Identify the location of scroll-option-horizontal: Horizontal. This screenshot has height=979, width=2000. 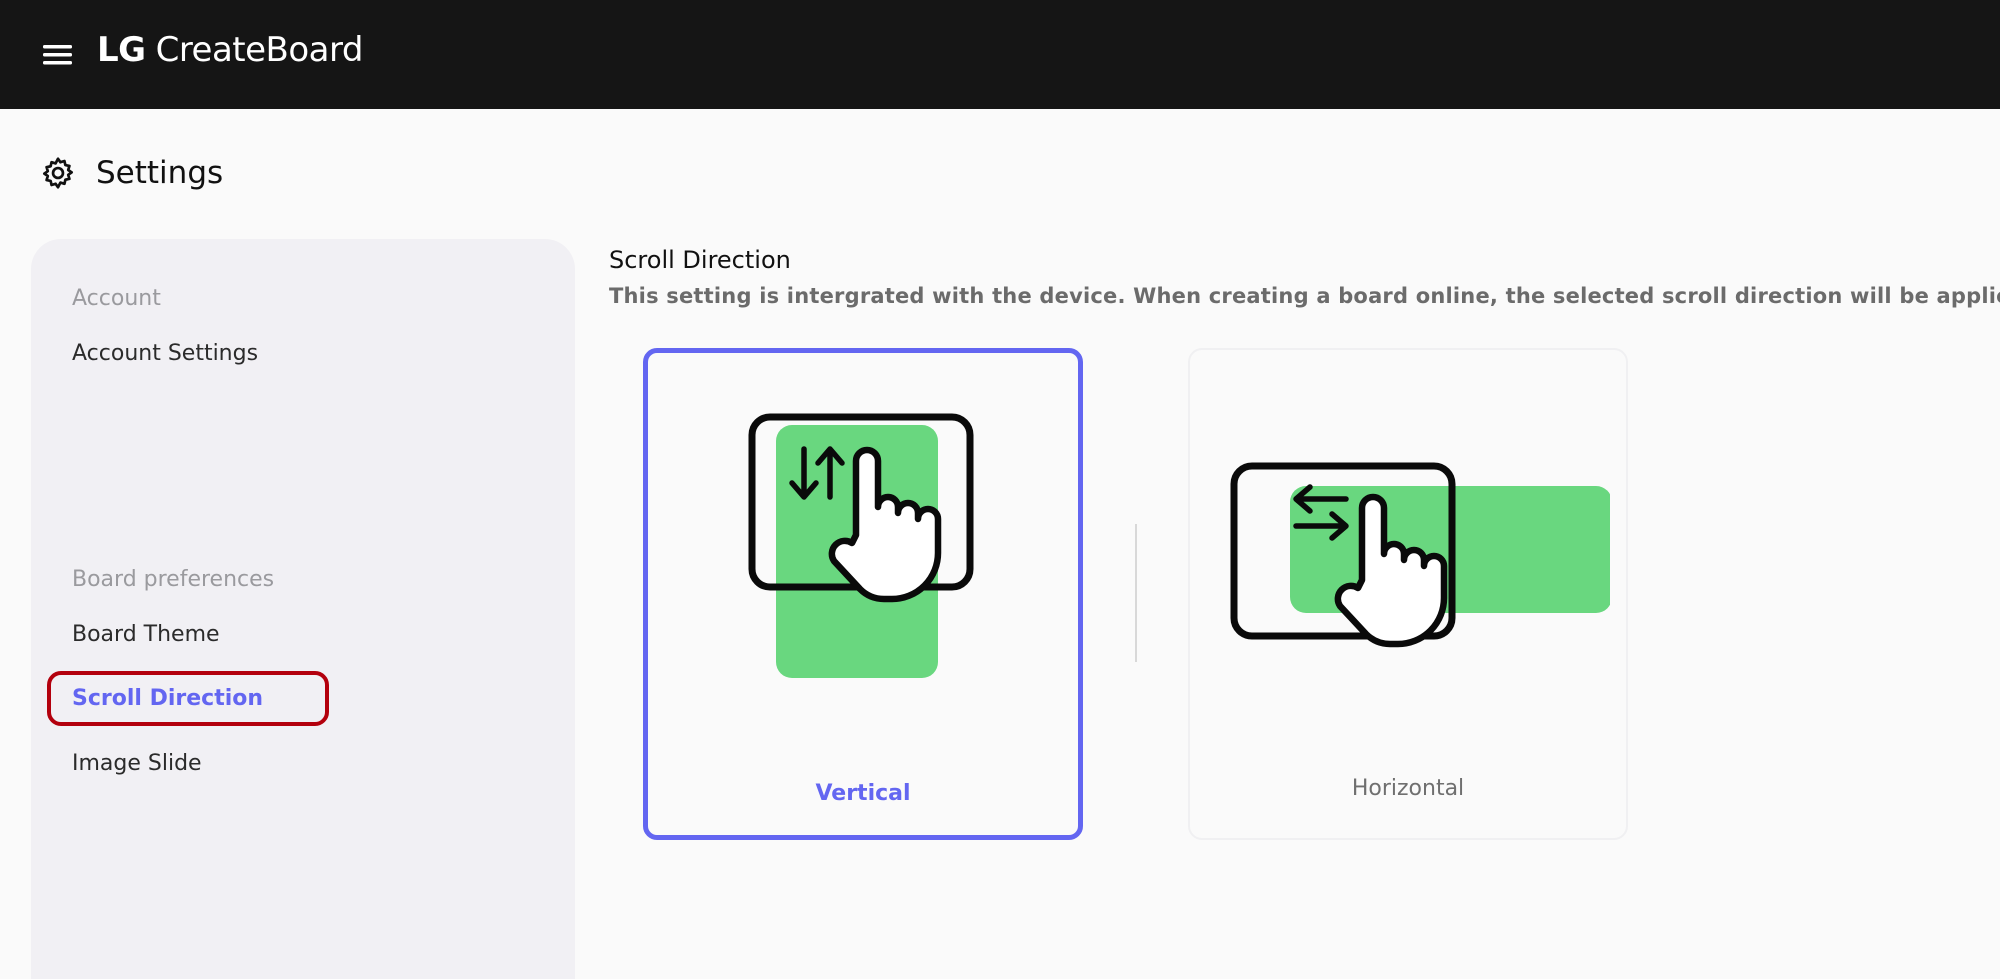
(1408, 594).